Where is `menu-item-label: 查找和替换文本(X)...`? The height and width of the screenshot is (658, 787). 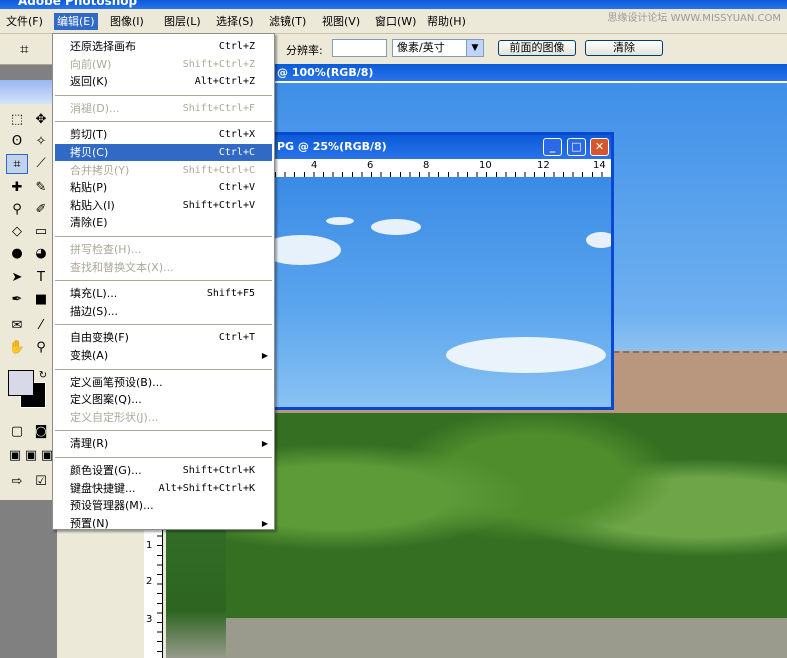
menu-item-label: 查找和替换文本(X)... is located at coordinates (122, 267).